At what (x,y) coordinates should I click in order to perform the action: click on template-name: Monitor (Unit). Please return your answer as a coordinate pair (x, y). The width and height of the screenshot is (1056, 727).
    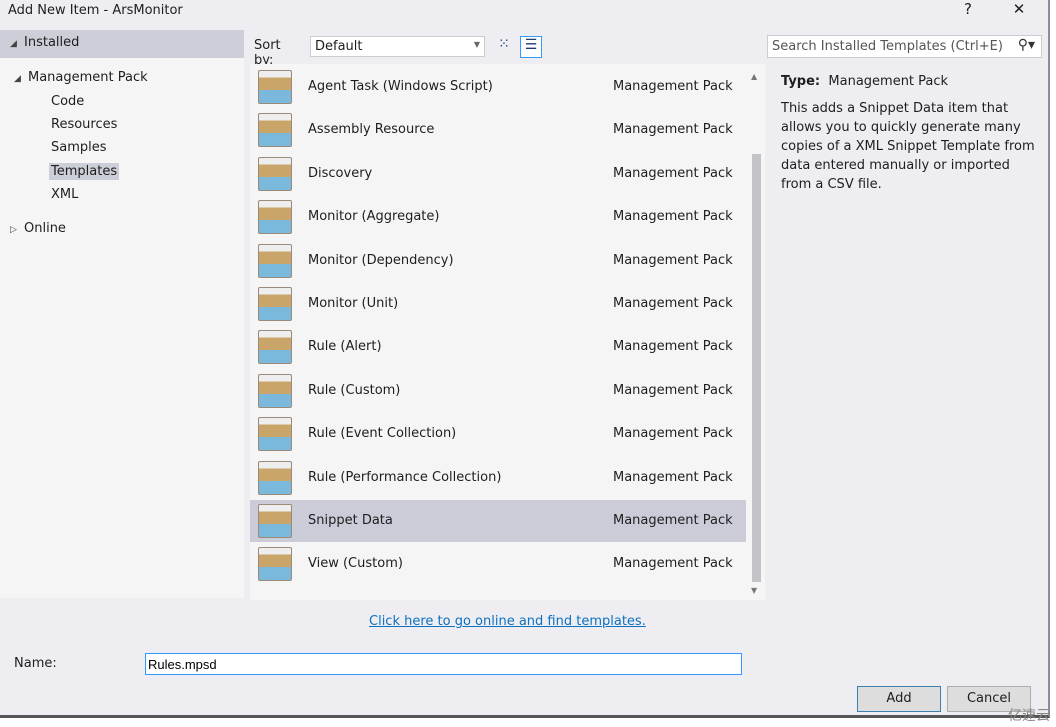
    Looking at the image, I should click on (353, 303).